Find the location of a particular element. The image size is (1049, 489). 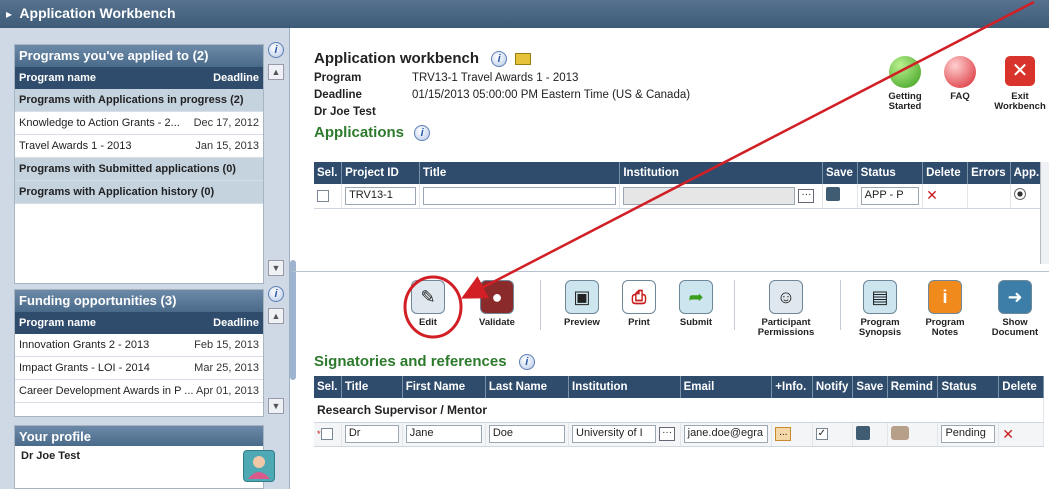

annotation-circle is located at coordinates (433, 307).